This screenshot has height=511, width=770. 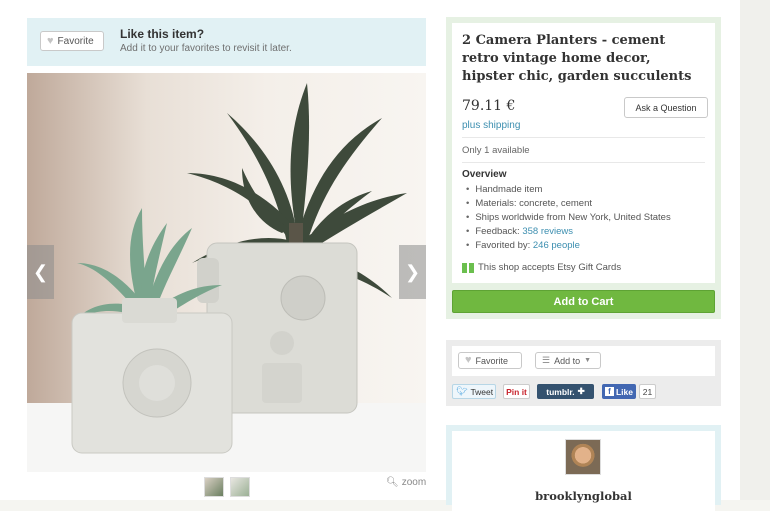 What do you see at coordinates (392, 482) in the screenshot?
I see `magnifier-icon: 🔍︎` at bounding box center [392, 482].